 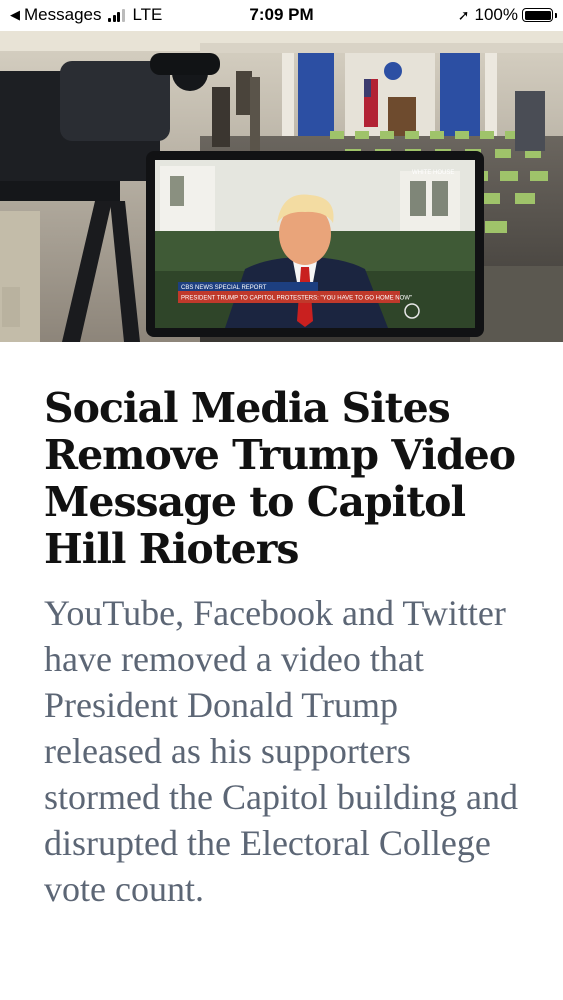 I want to click on blue-curtain-left, so click(x=316, y=98).